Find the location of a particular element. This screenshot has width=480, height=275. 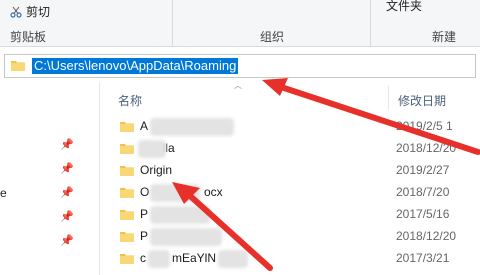

cut-button: 剪切 is located at coordinates (30, 11).